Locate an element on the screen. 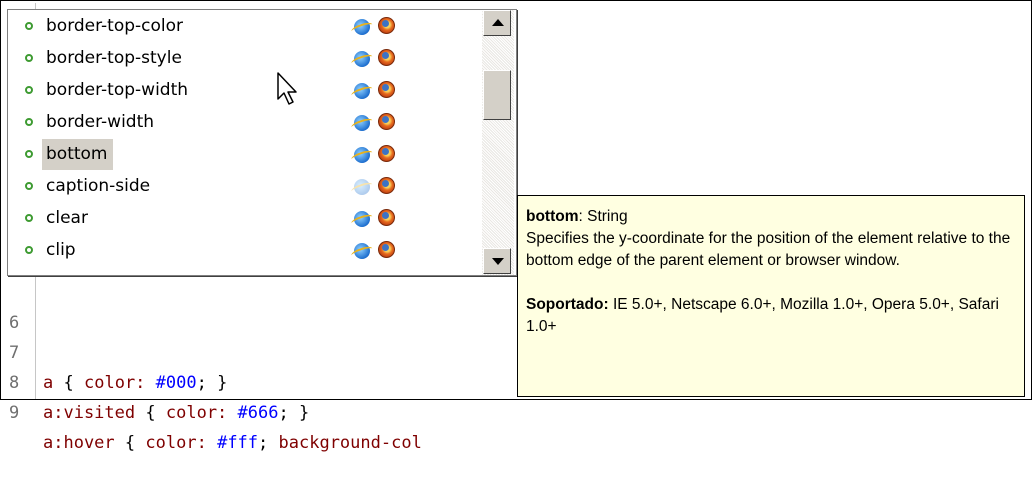 The width and height of the screenshot is (1034, 488). css-selector: a:hover is located at coordinates (79, 443).